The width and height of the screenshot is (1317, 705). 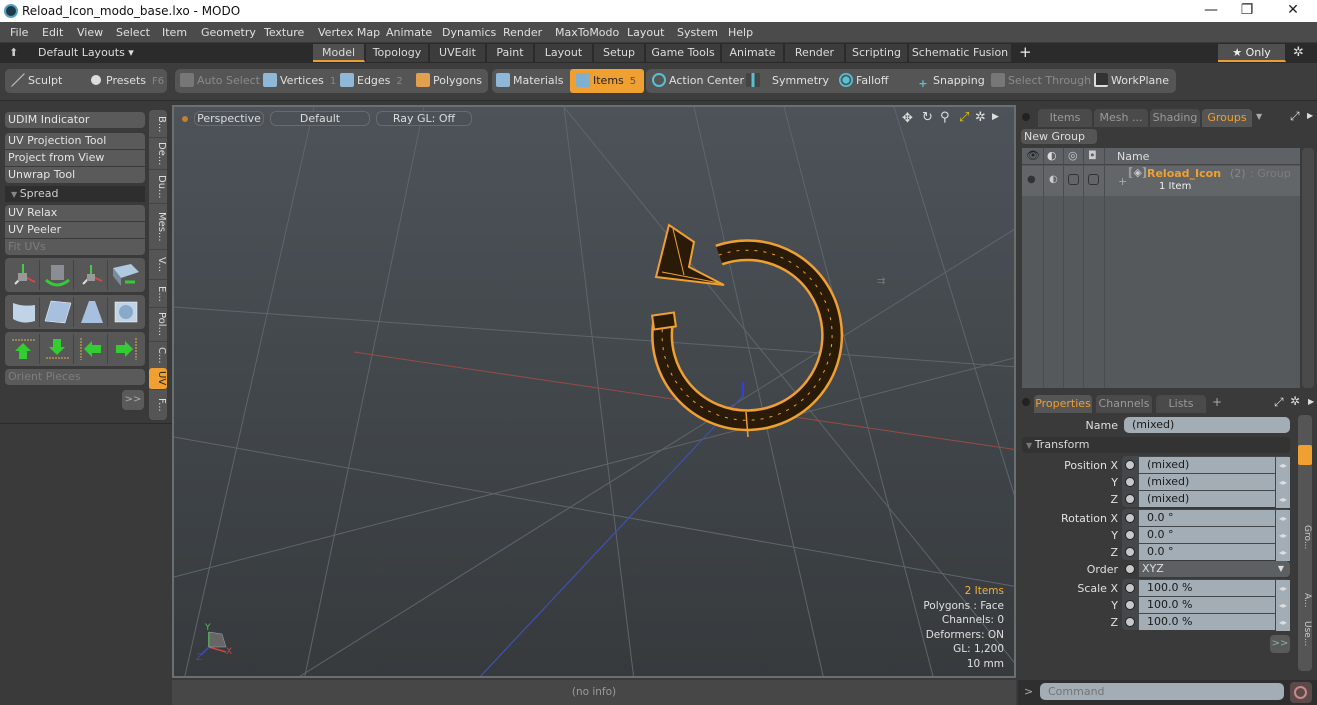 What do you see at coordinates (1130, 518) in the screenshot?
I see `rotation-x-keyframe` at bounding box center [1130, 518].